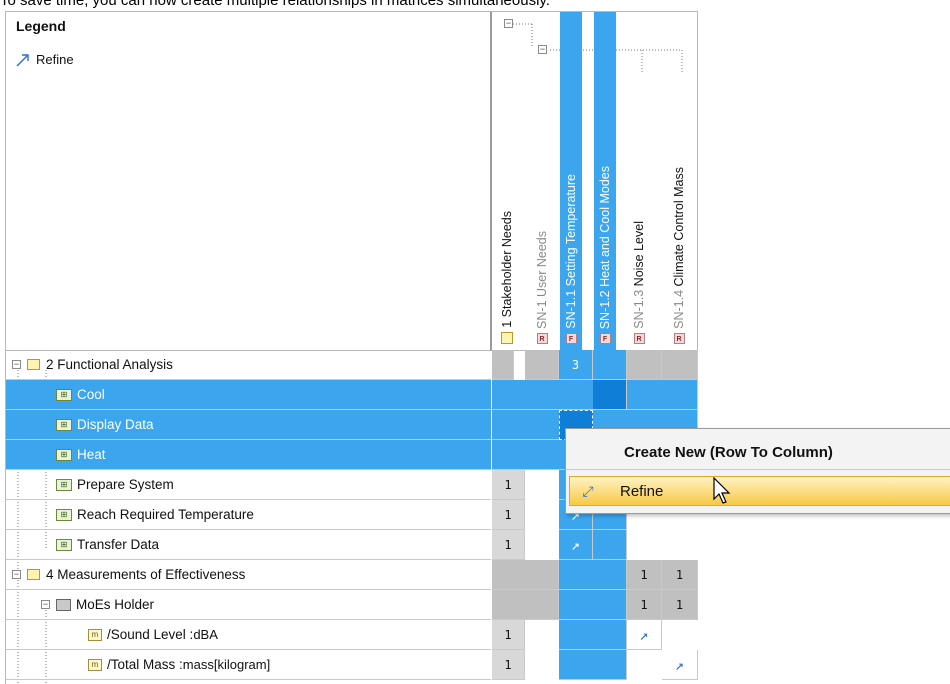 This screenshot has height=684, width=950. What do you see at coordinates (507, 181) in the screenshot?
I see `column-stakeholder-needs: 1 Stakeholder Needs` at bounding box center [507, 181].